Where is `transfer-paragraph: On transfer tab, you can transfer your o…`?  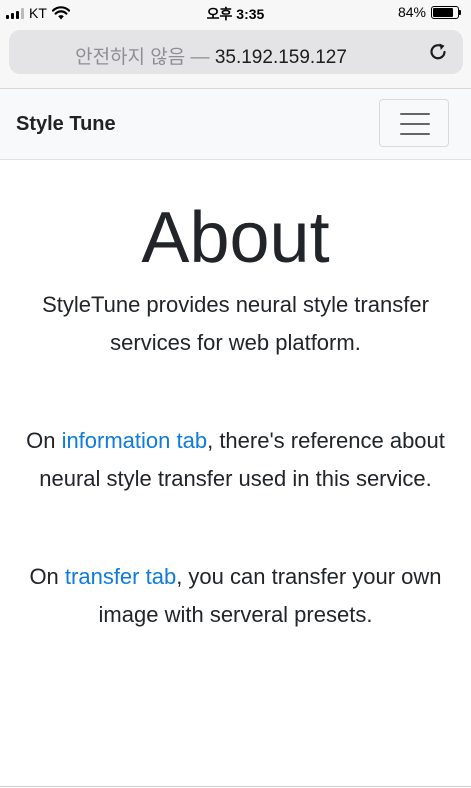 transfer-paragraph: On transfer tab, you can transfer your o… is located at coordinates (236, 596).